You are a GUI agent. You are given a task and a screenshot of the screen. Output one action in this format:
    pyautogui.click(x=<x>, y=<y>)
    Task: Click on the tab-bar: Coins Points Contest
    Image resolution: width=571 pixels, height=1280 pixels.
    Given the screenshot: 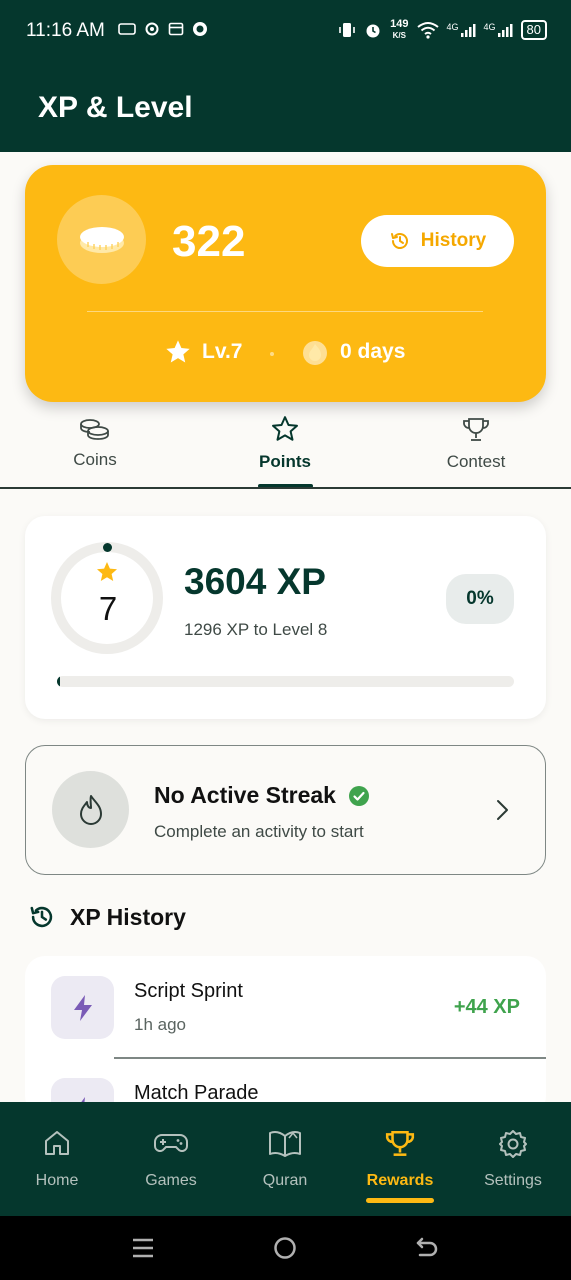 What is the action you would take?
    pyautogui.click(x=285, y=449)
    